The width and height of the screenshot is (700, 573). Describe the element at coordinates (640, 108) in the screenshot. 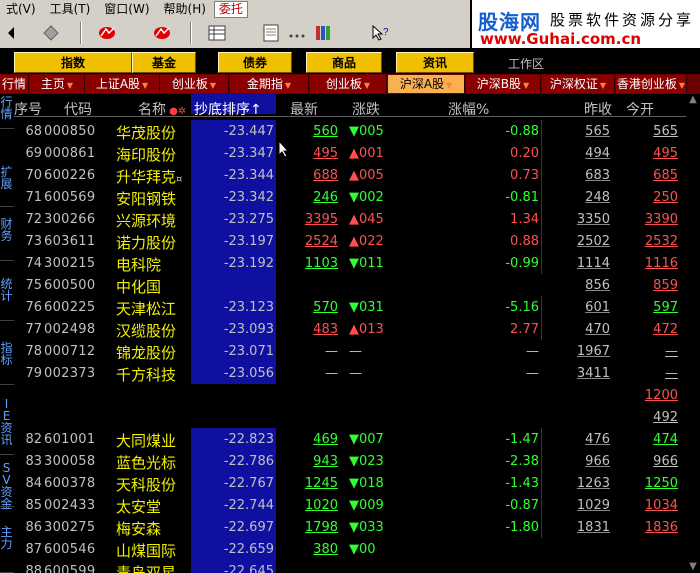

I see `header-open: 今开` at that location.